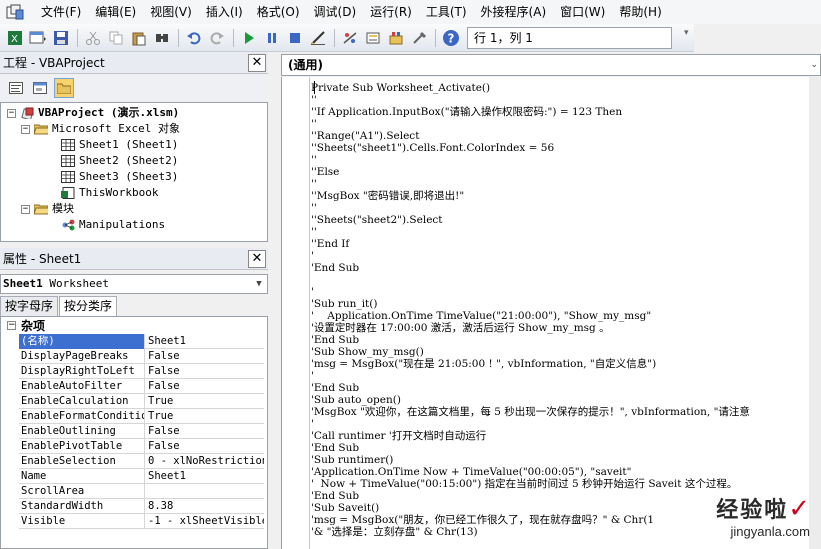  What do you see at coordinates (141, 401) in the screenshot?
I see `property-row: EnableCalculation True` at bounding box center [141, 401].